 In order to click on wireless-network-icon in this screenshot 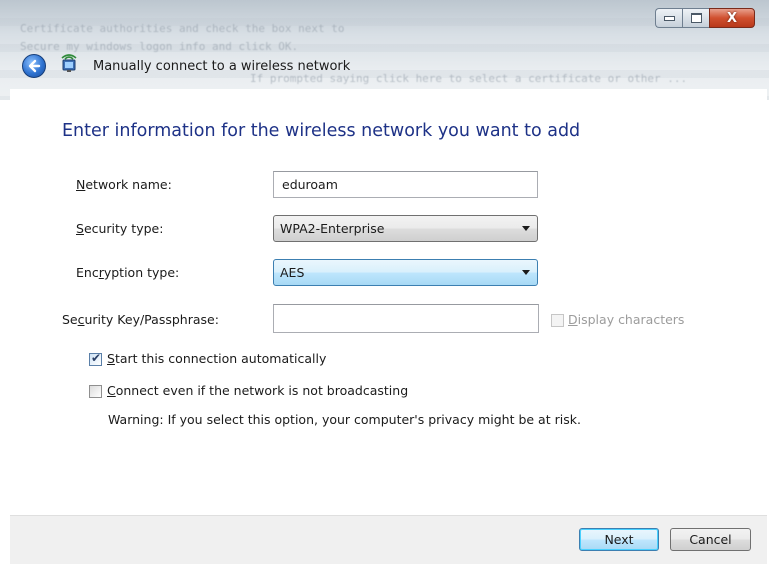, I will do `click(69, 63)`.